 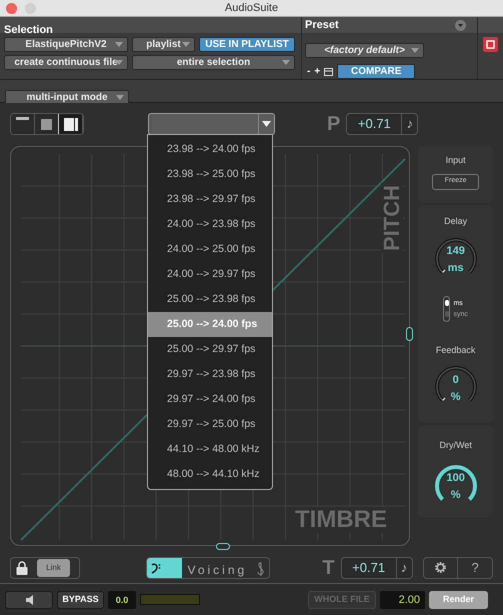 What do you see at coordinates (210, 349) in the screenshot?
I see `menu-item: 25.00 --> 29.97 fps` at bounding box center [210, 349].